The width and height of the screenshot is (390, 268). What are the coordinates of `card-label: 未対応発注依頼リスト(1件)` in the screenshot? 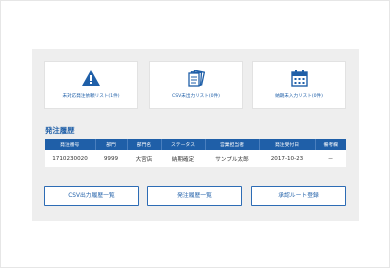 It's located at (91, 96).